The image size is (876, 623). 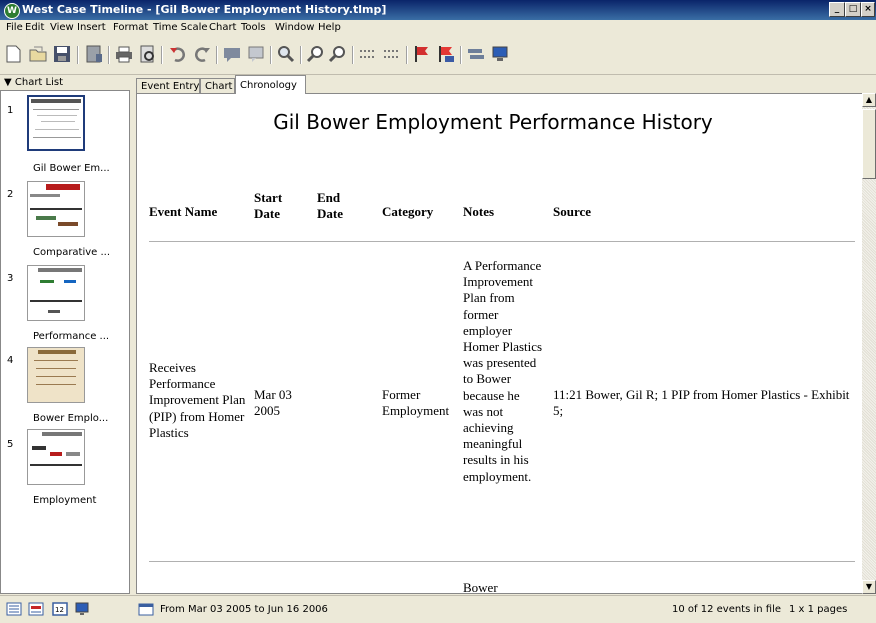 What do you see at coordinates (869, 100) in the screenshot?
I see `scroll-up-button: ▲` at bounding box center [869, 100].